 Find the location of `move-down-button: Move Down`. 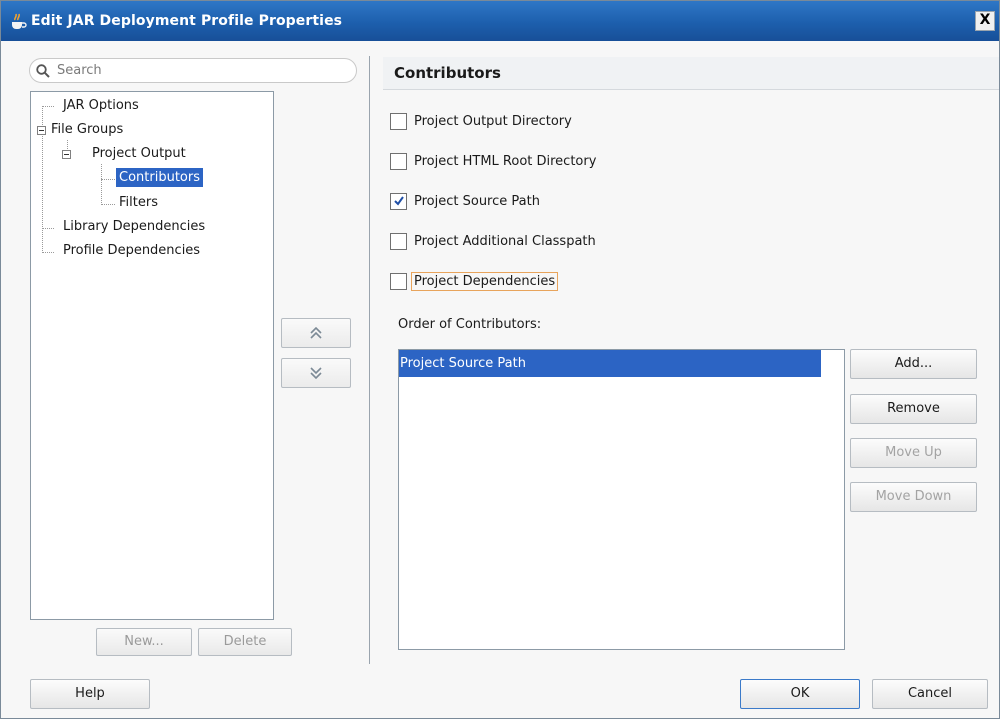

move-down-button: Move Down is located at coordinates (913, 497).